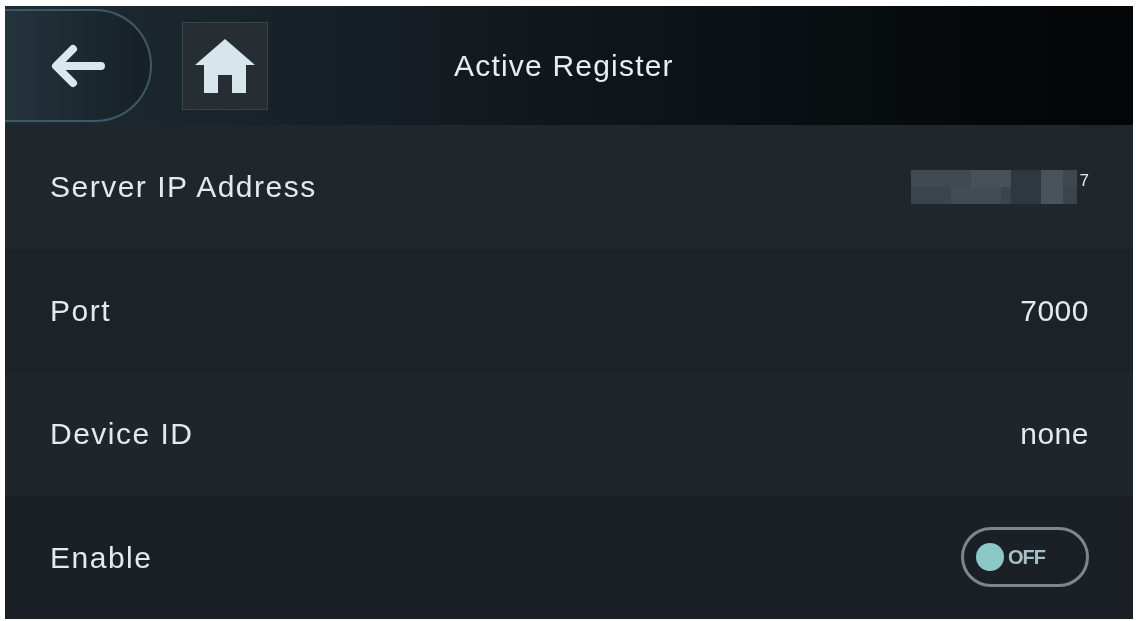  Describe the element at coordinates (81, 310) in the screenshot. I see `setting-label: Port` at that location.